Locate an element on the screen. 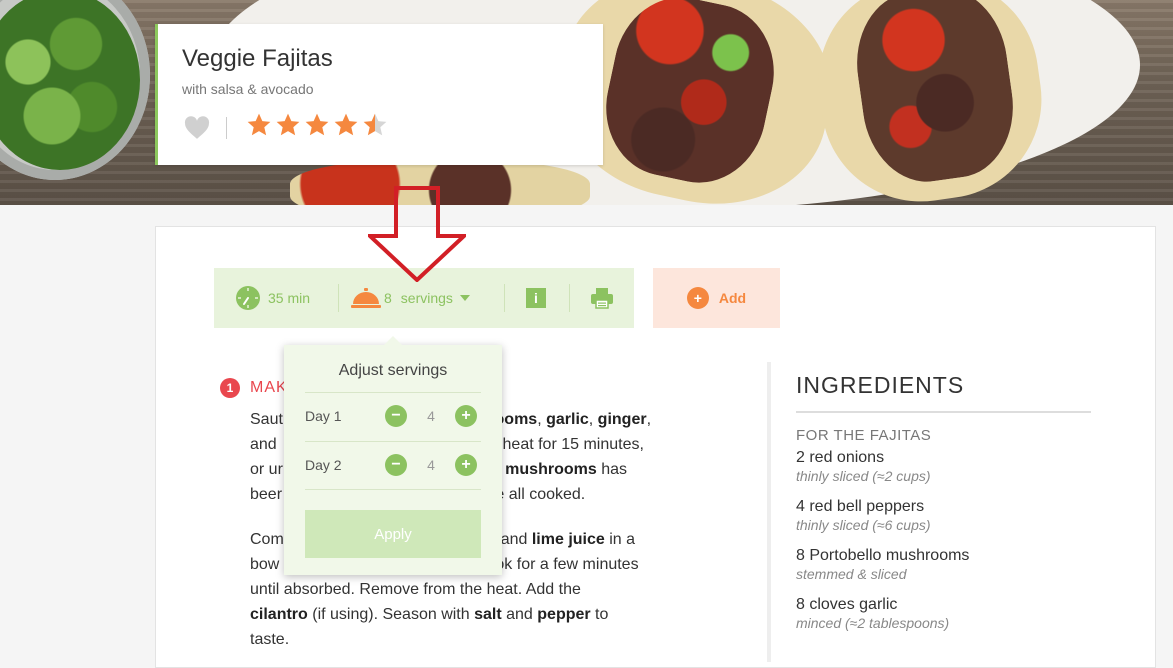 This screenshot has width=1173, height=668. step-title: MAK is located at coordinates (269, 387).